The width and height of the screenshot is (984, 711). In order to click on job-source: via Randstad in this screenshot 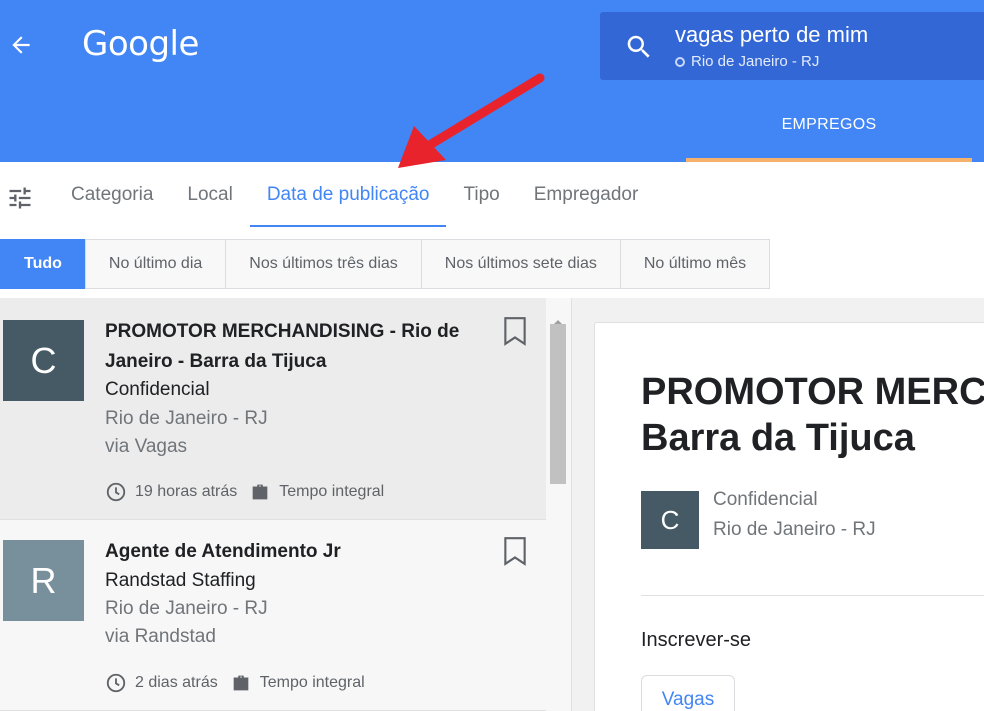, I will do `click(160, 636)`.